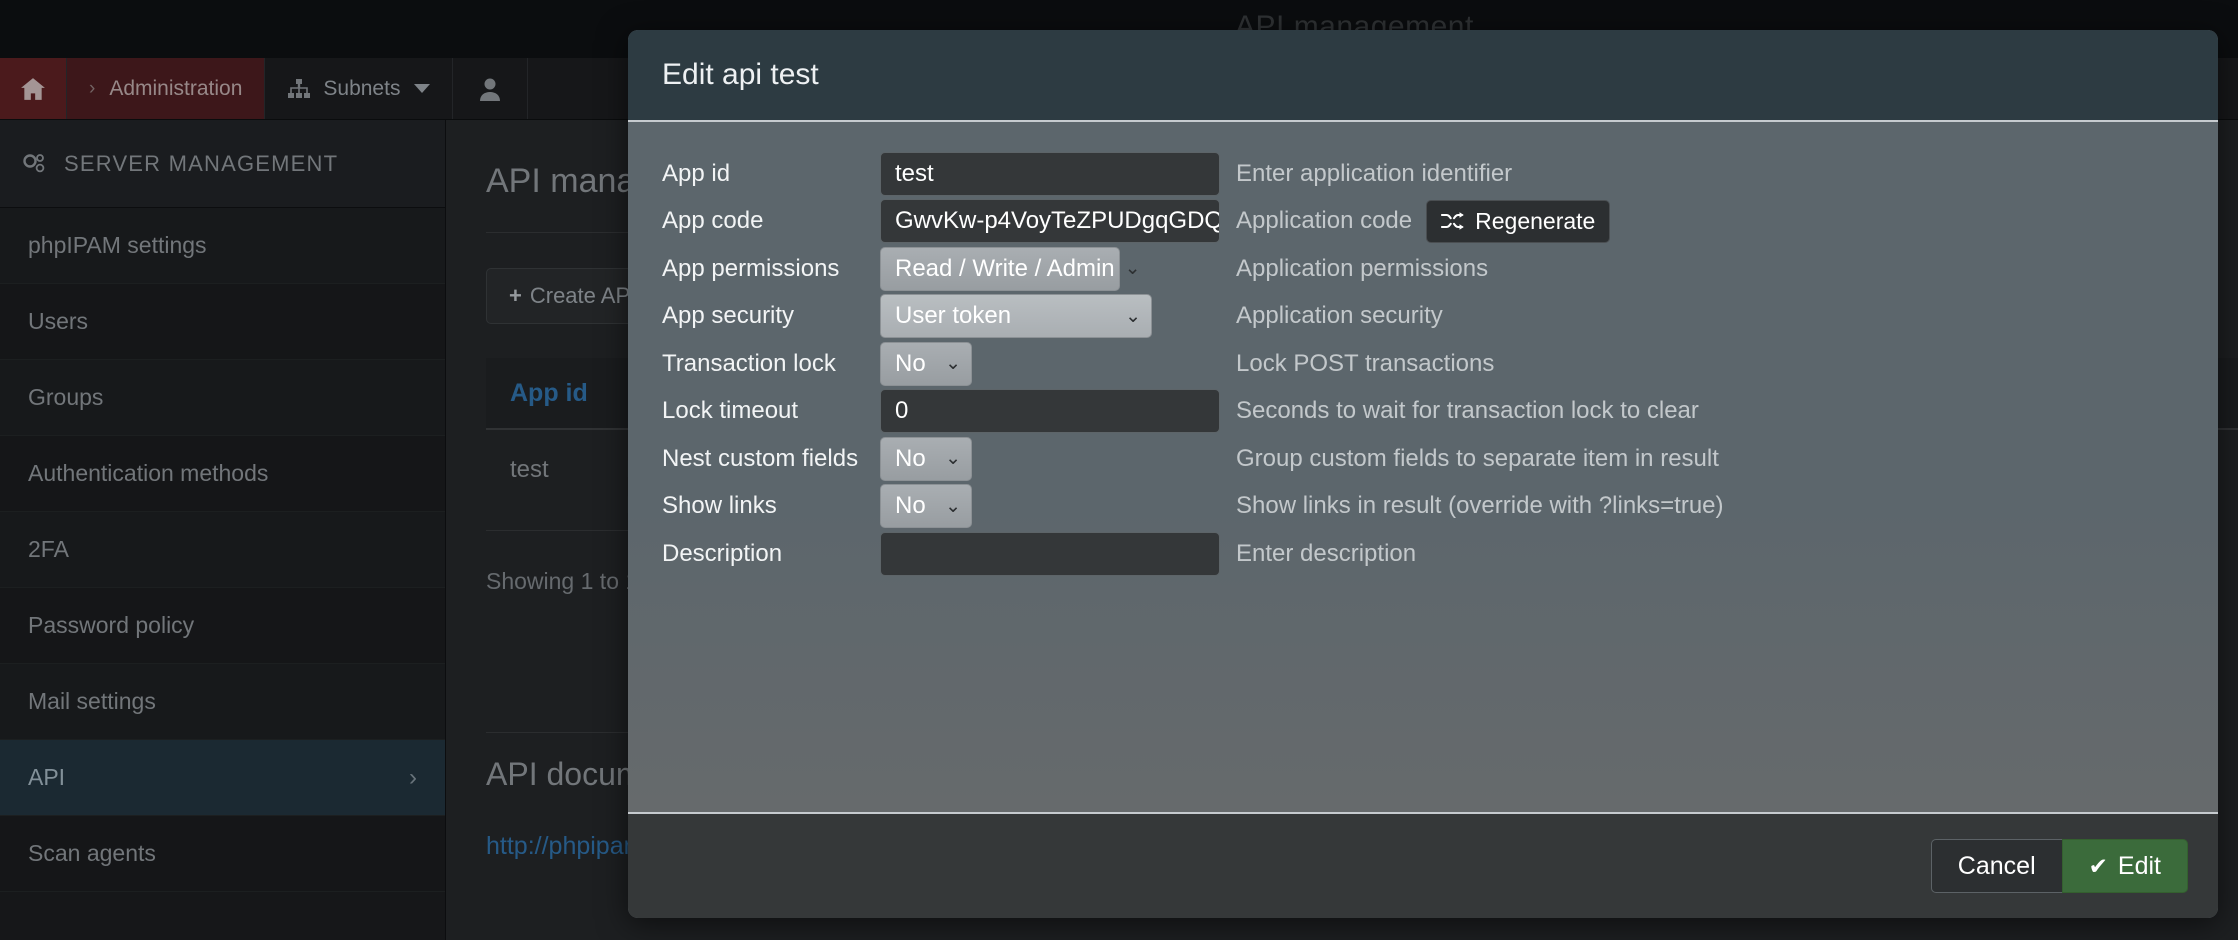 This screenshot has height=940, width=2238. I want to click on cancel-button: Cancel, so click(1996, 866).